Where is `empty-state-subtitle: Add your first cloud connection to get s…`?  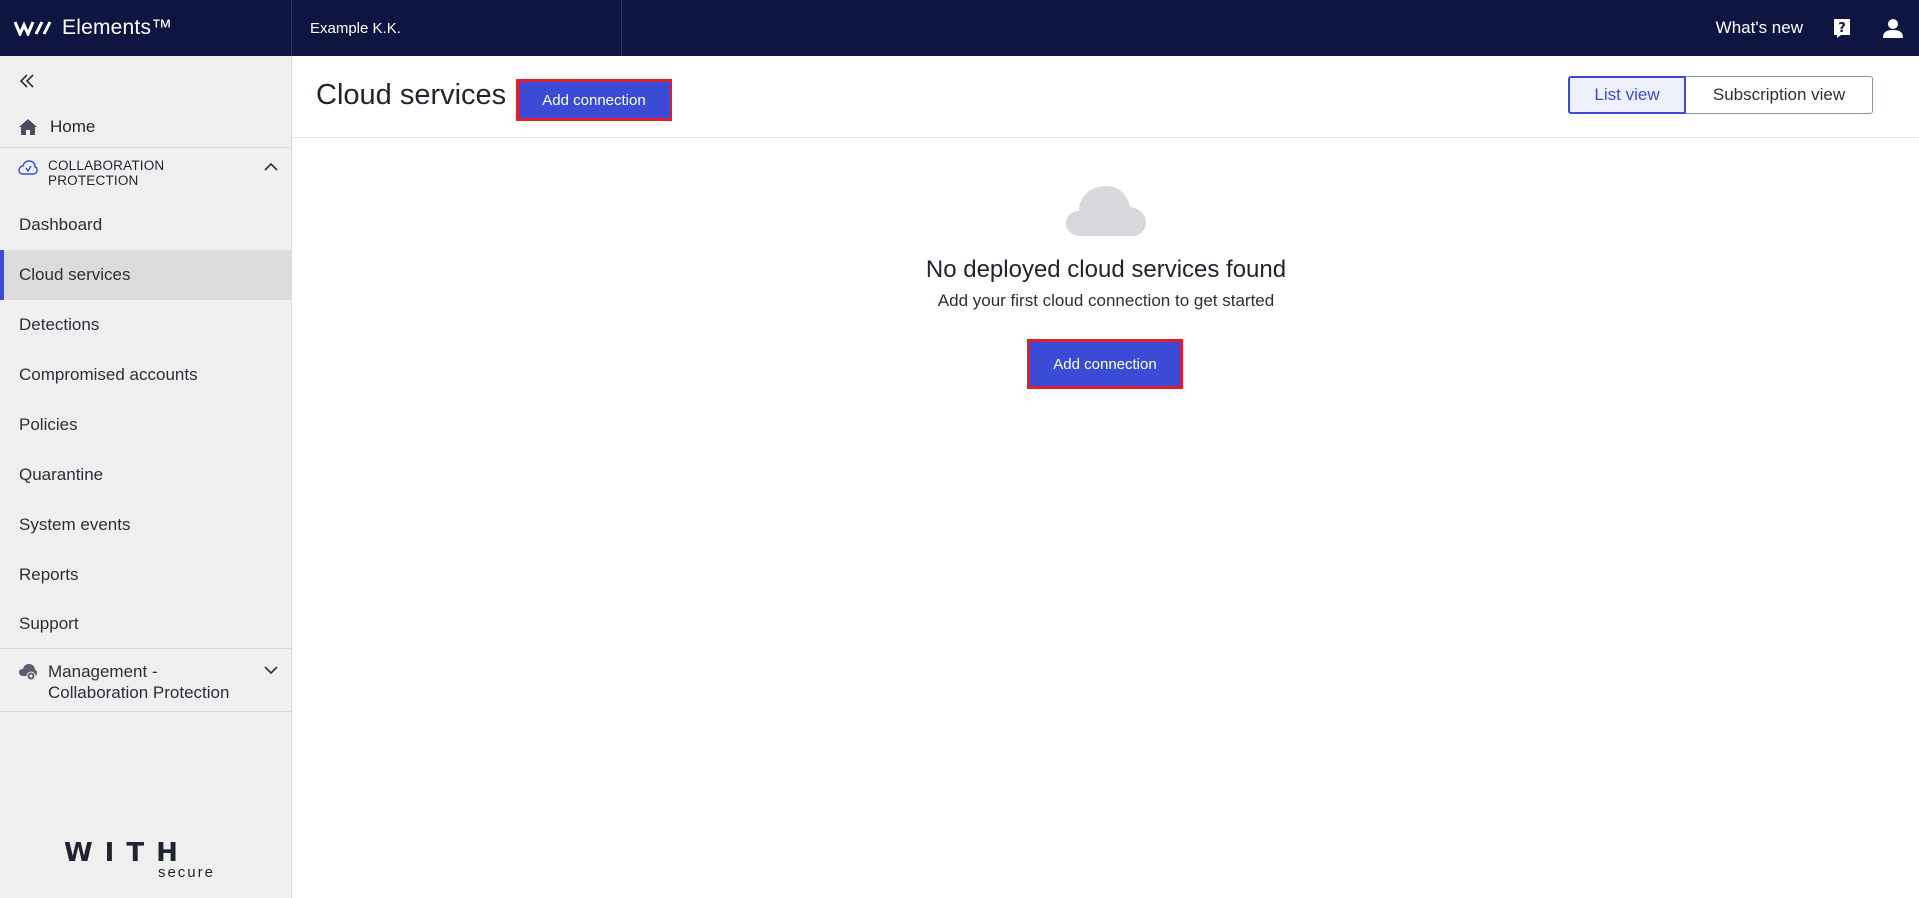 empty-state-subtitle: Add your first cloud connection to get s… is located at coordinates (1106, 300).